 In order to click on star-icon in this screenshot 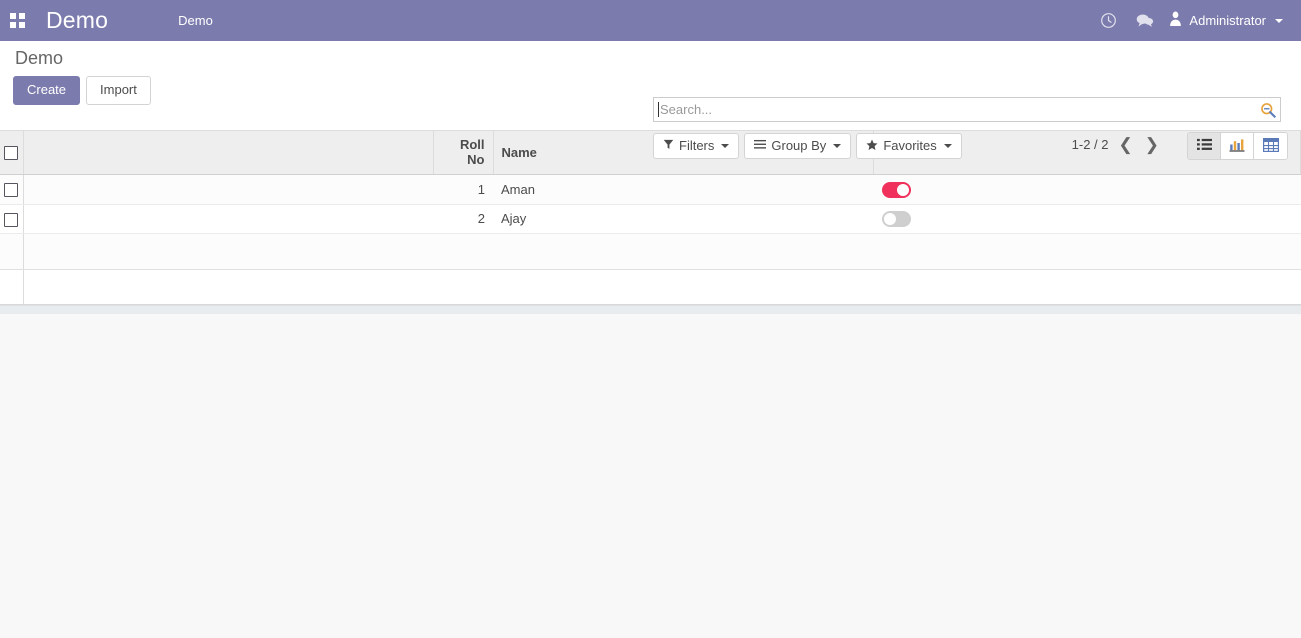, I will do `click(872, 146)`.